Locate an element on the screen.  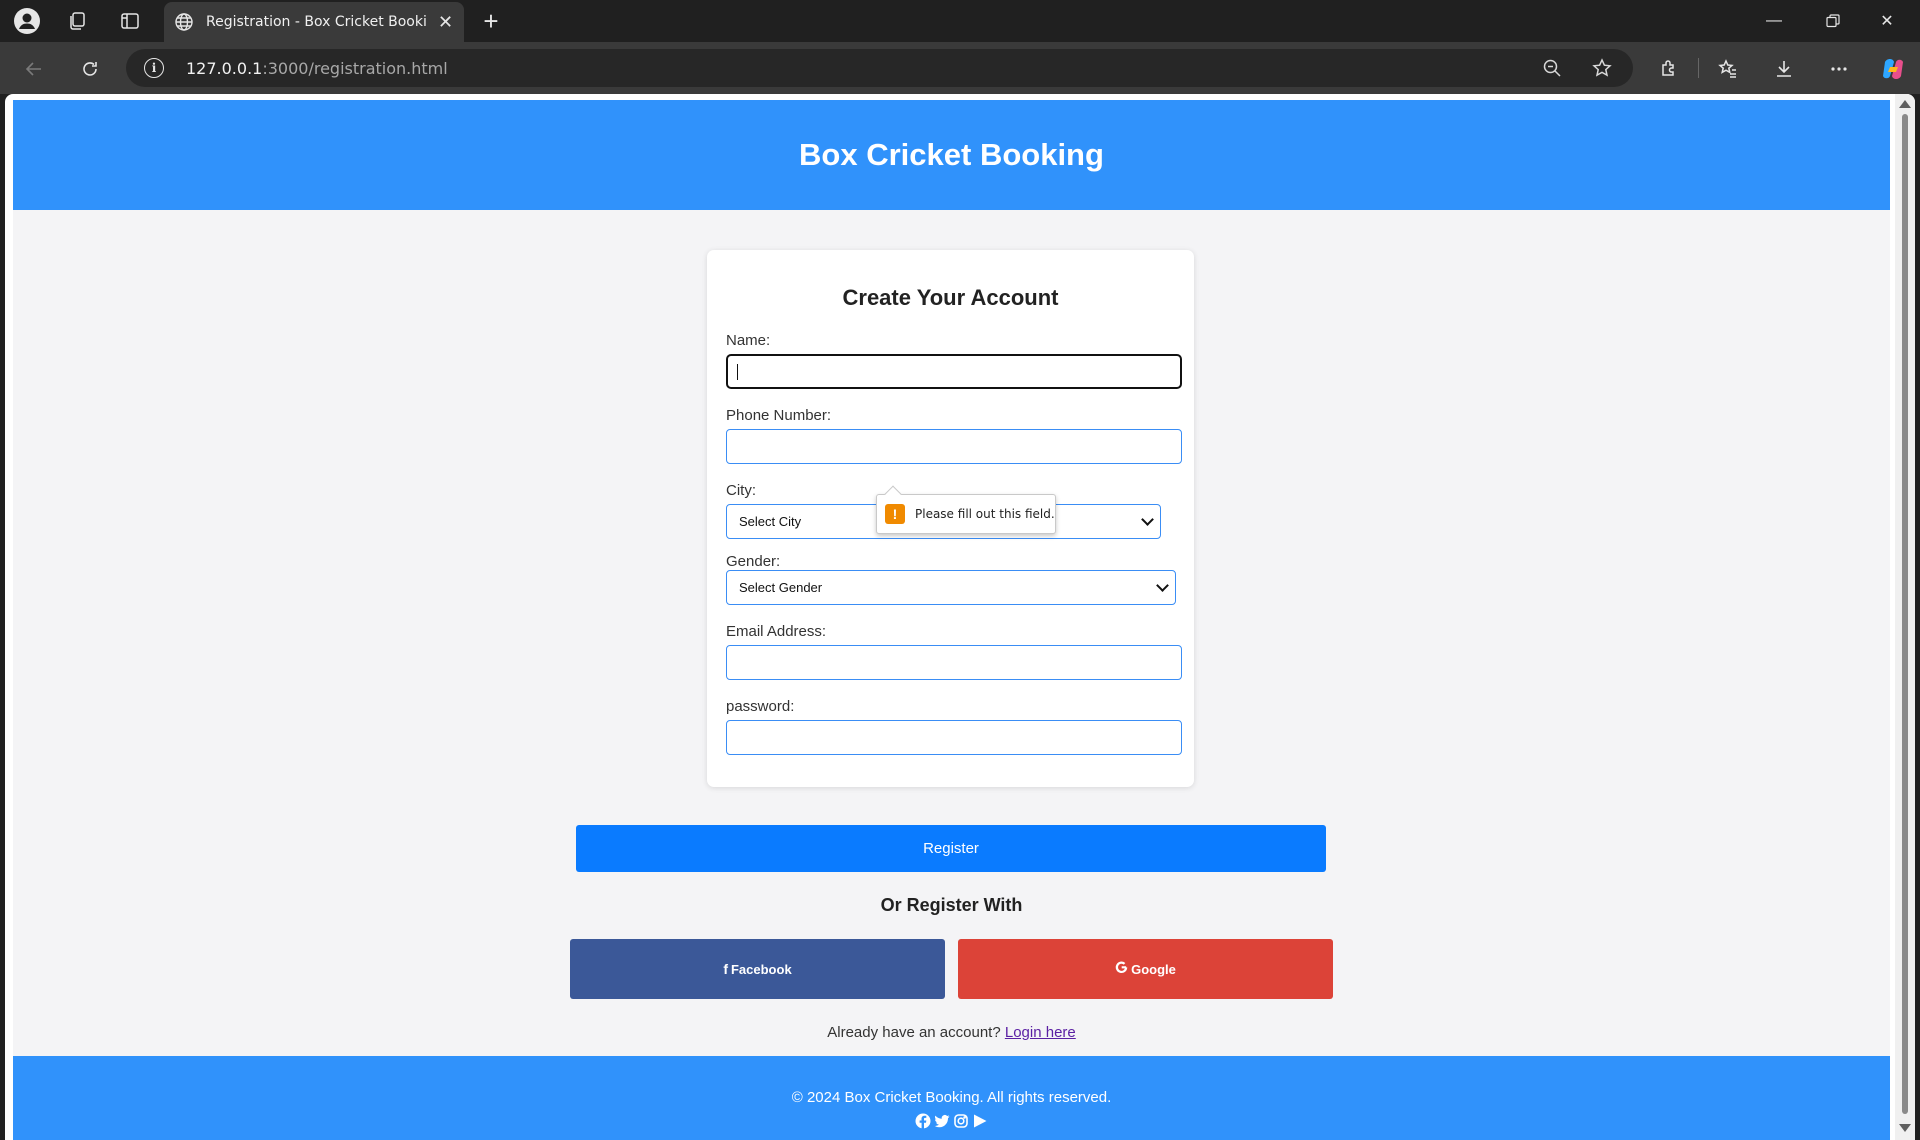
footer-social-icons is located at coordinates (951, 1121).